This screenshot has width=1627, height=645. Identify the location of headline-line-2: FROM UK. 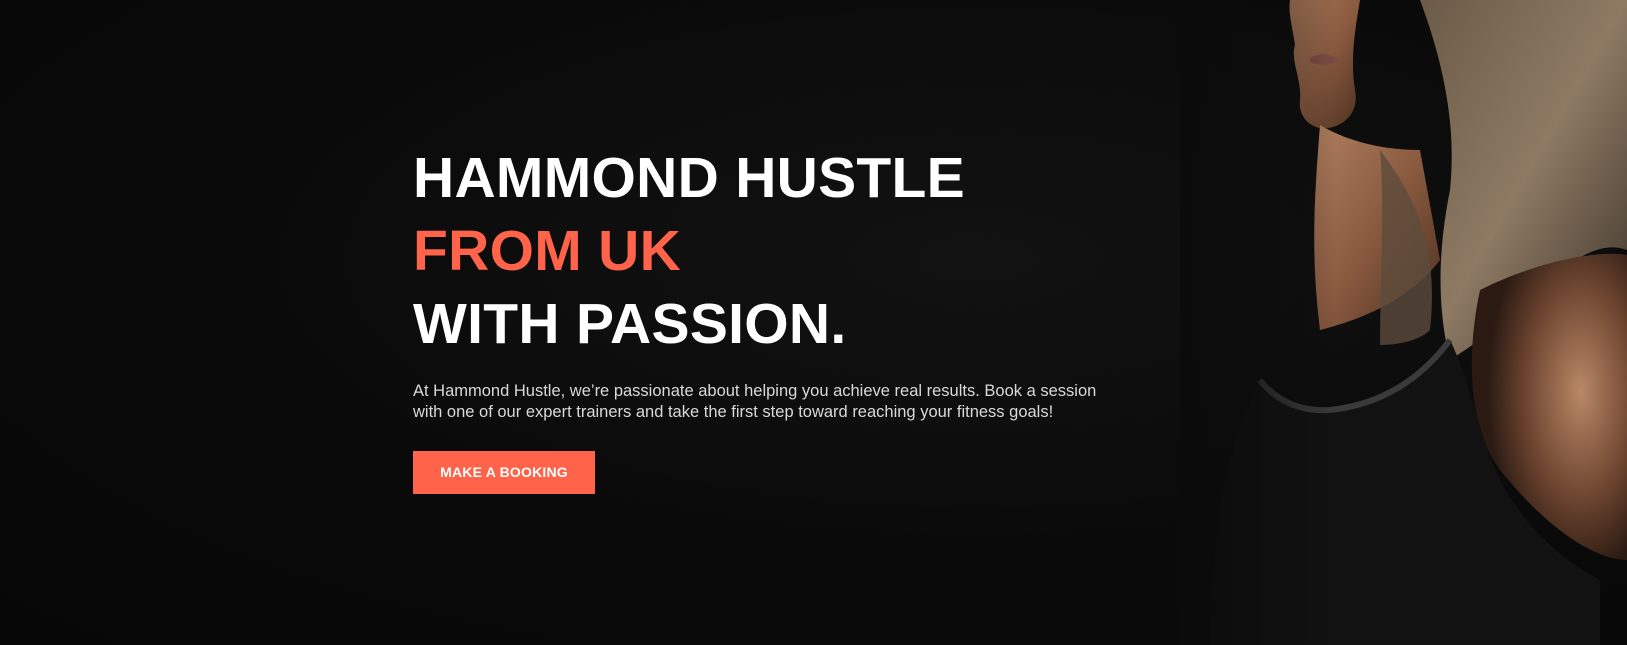
(547, 251).